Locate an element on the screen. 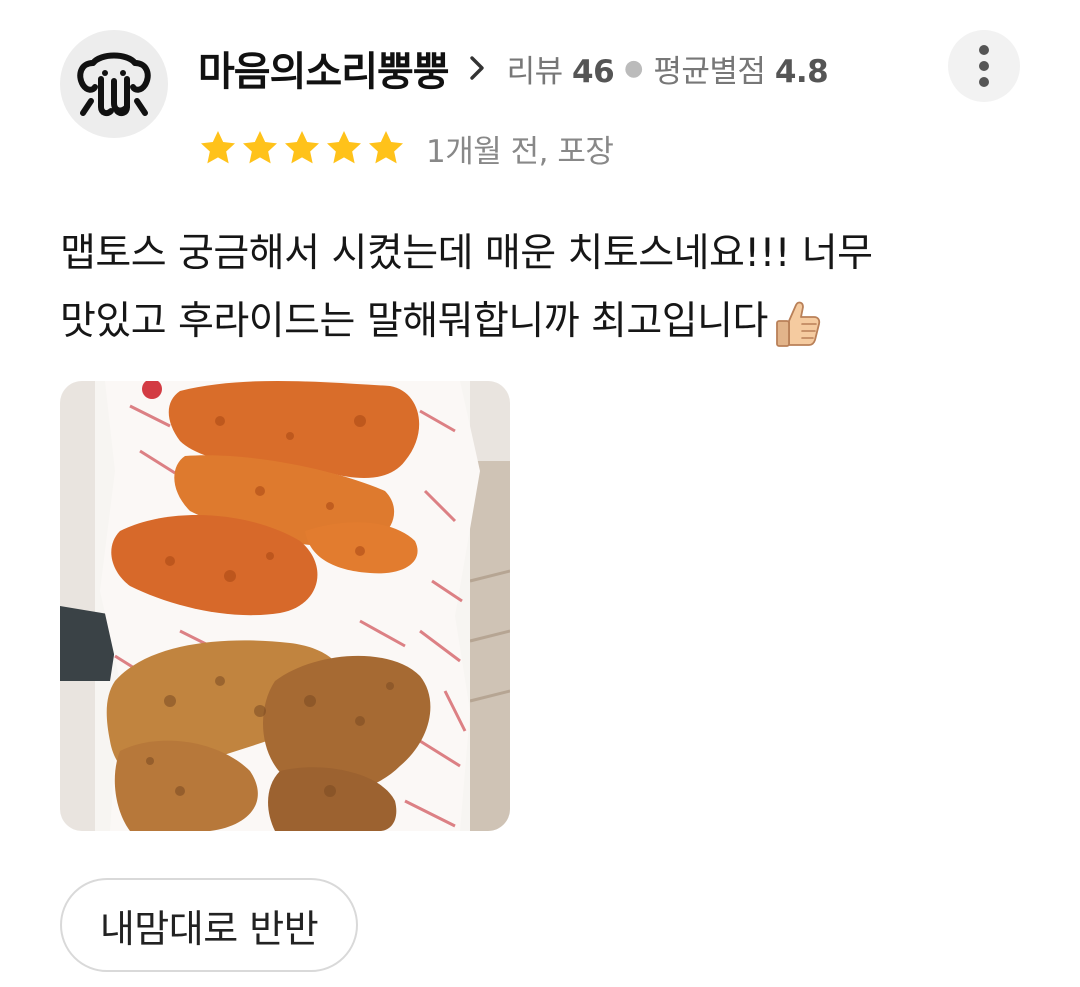 The image size is (1080, 987). review-text-line-2: 맛있고 후라이드는 말해뭐합니까 최고입니다 is located at coordinates (540, 322).